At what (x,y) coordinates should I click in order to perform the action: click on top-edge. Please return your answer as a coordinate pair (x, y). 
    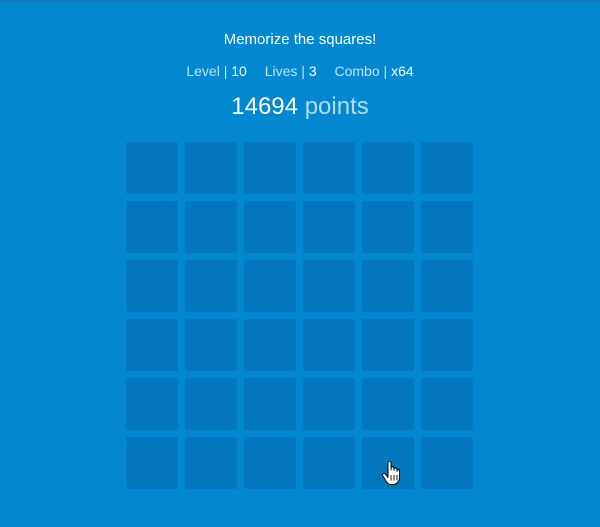
    Looking at the image, I should click on (300, 1).